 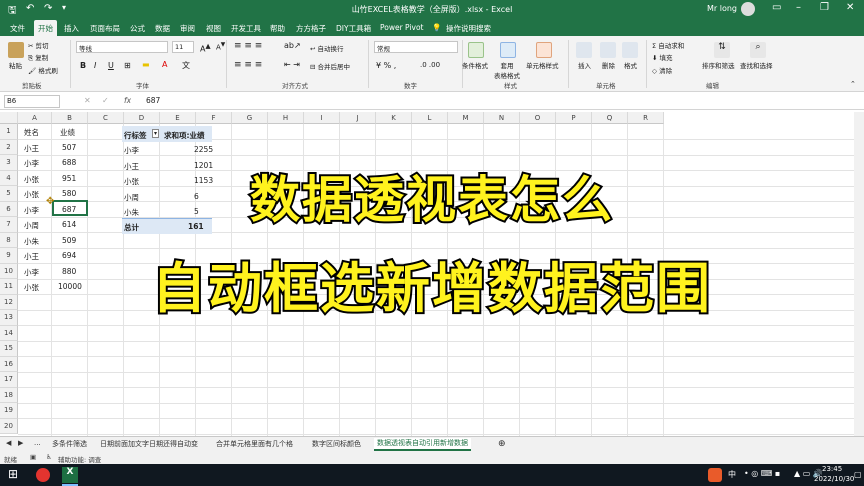 What do you see at coordinates (542, 65) in the screenshot?
I see `cell-styles-button: 单元格样式` at bounding box center [542, 65].